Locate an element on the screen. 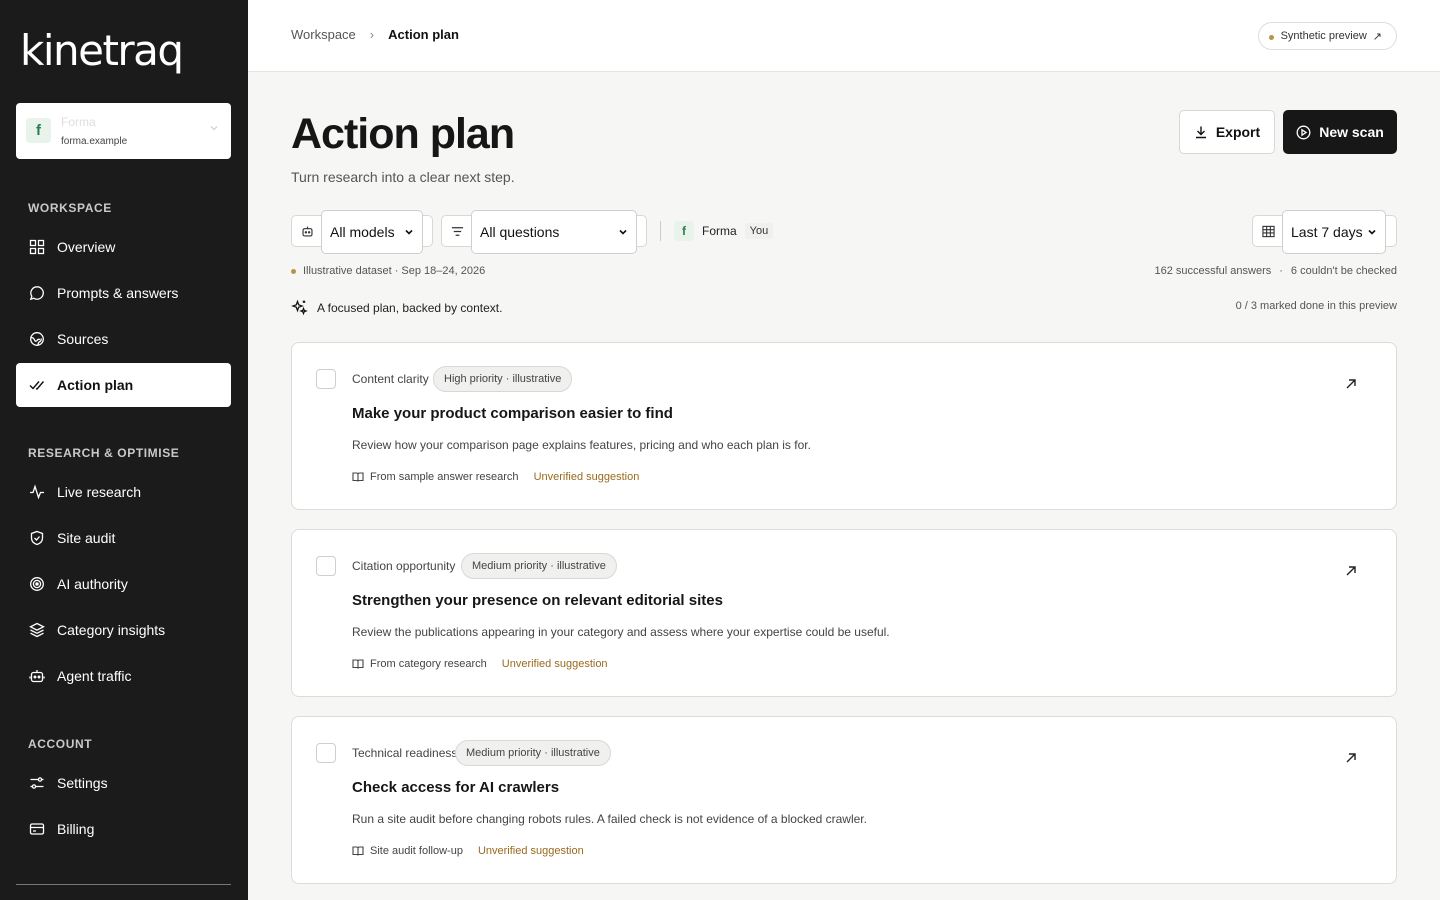 The width and height of the screenshot is (1440, 900). questions-select: All questions is located at coordinates (554, 232).